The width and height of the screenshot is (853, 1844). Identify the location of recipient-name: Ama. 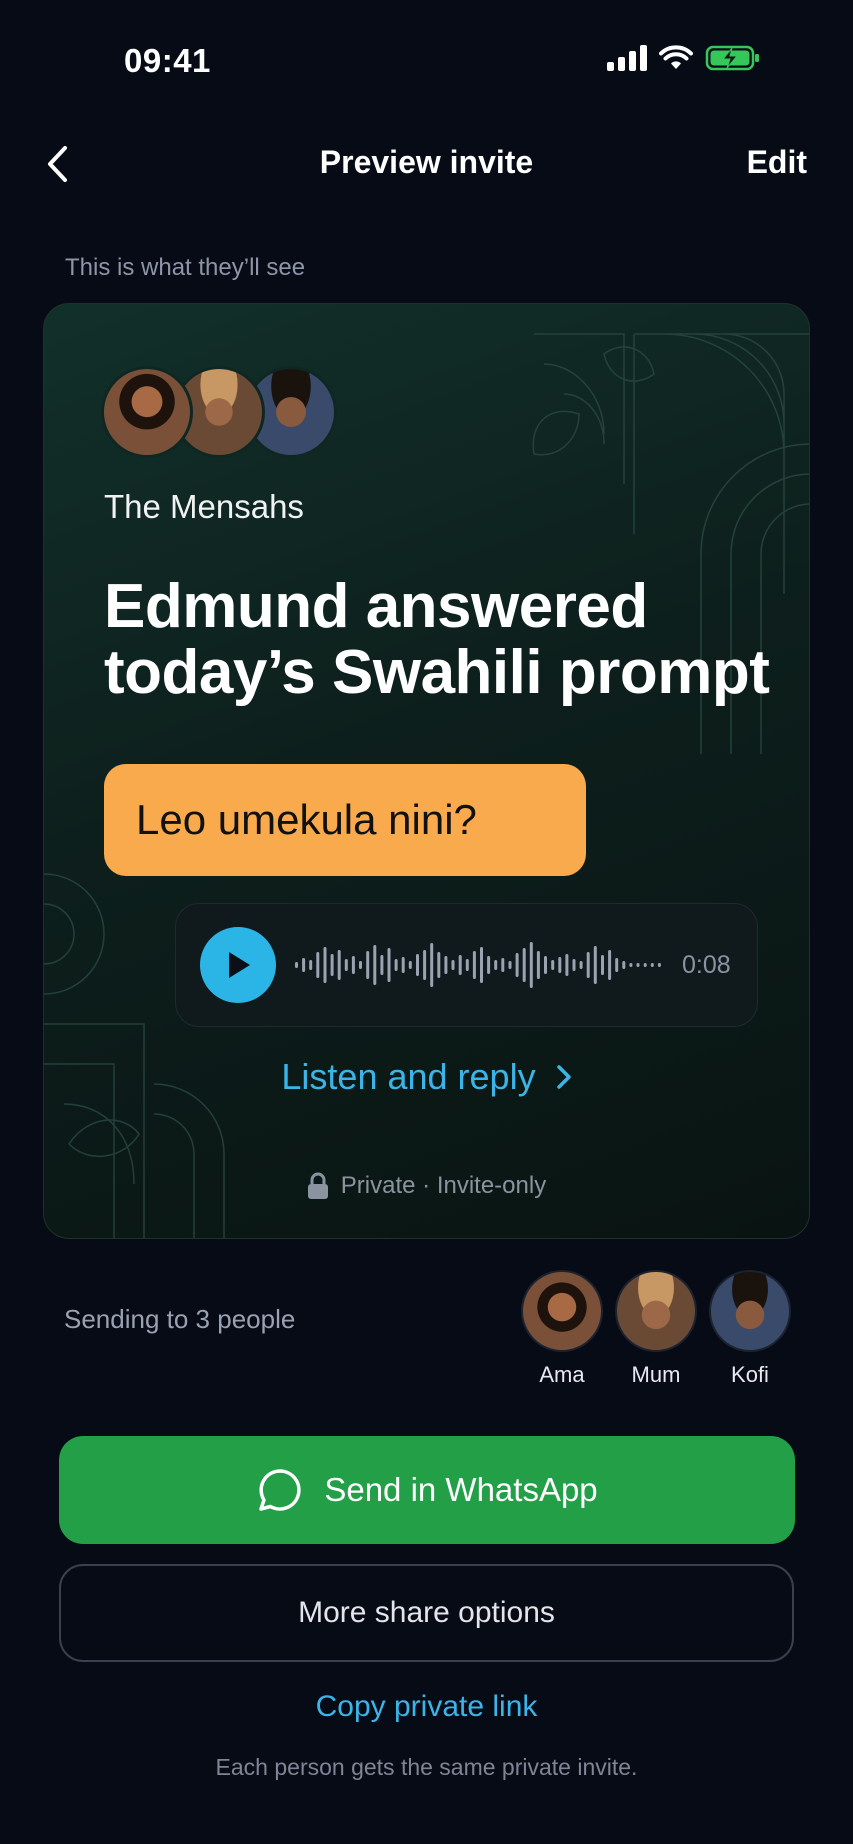
(562, 1374).